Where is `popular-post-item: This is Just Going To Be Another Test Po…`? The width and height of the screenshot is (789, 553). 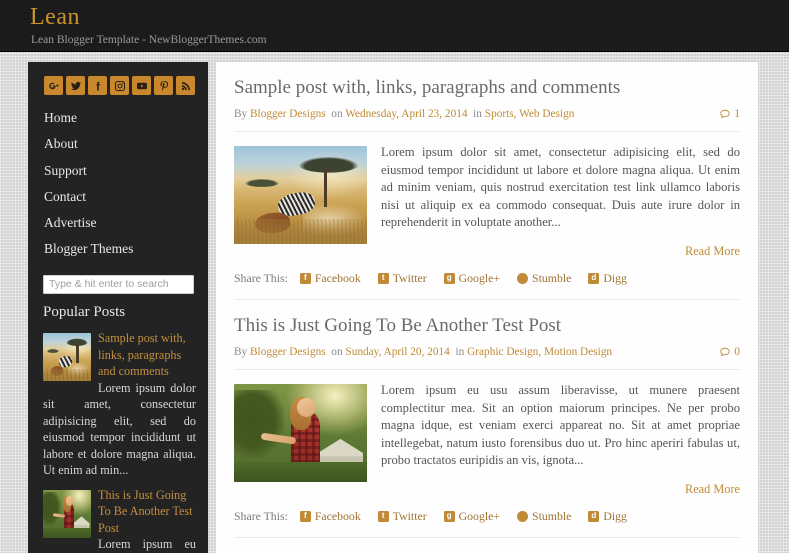 popular-post-item: This is Just Going To Be Another Test Po… is located at coordinates (118, 520).